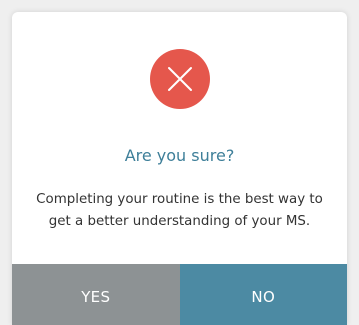 The image size is (359, 325). I want to click on close-icon, so click(180, 79).